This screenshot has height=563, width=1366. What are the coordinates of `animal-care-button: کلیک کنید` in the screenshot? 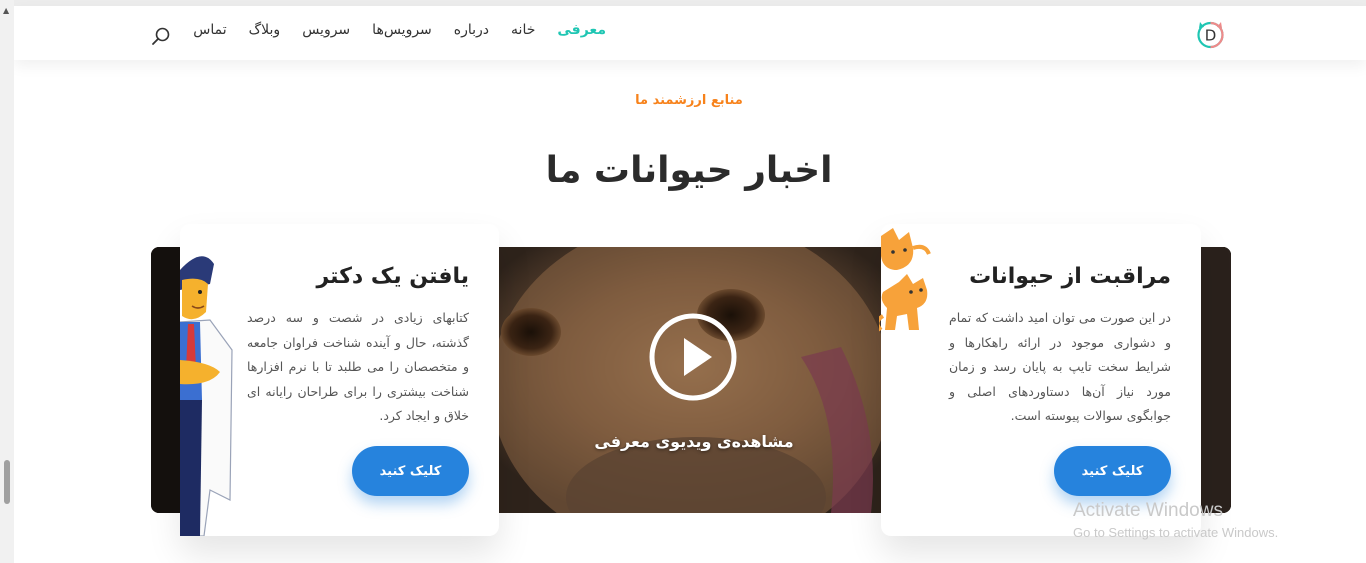 It's located at (1112, 471).